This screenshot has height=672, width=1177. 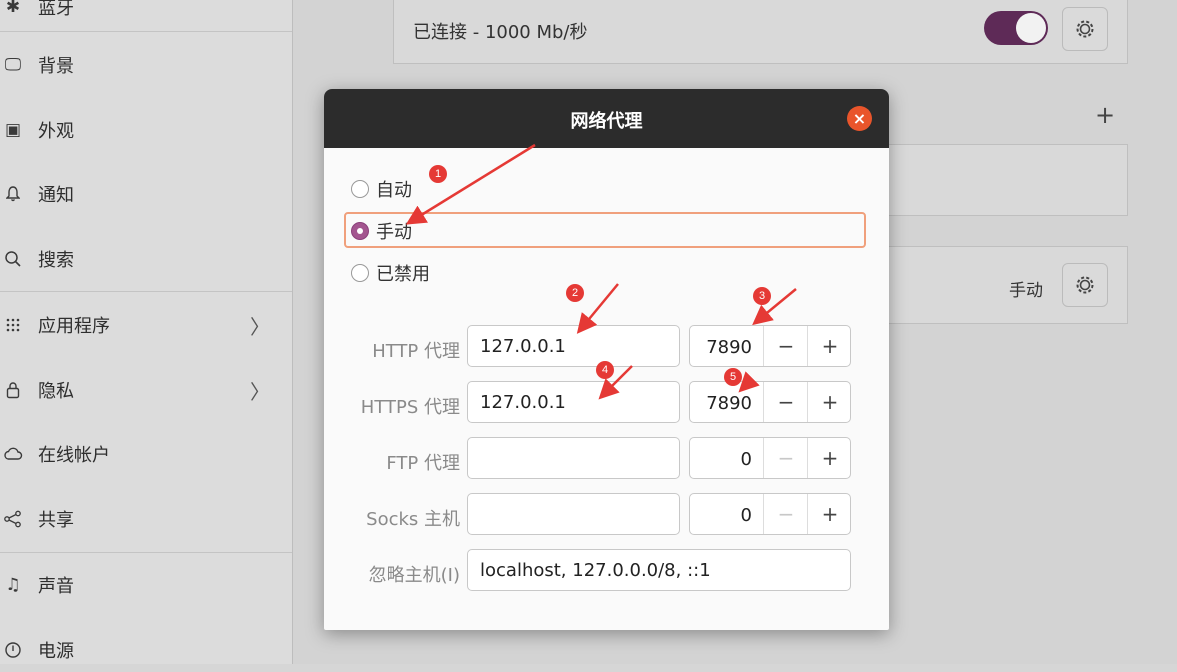 I want to click on sidebar-item-label: 应用程序, so click(x=74, y=326).